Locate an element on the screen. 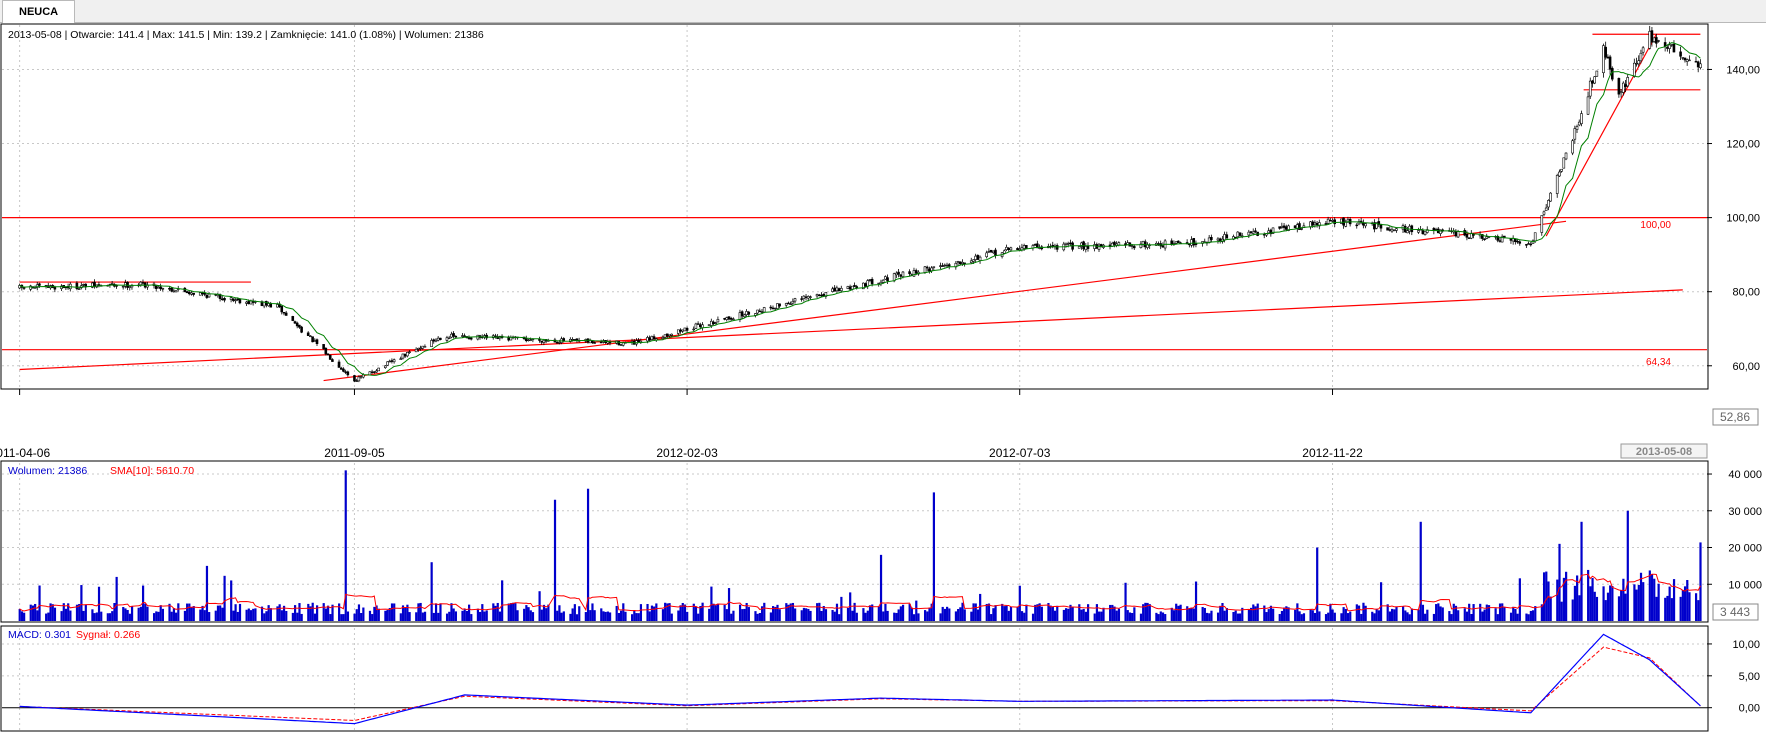  date-tick-label: 2011-09-05 is located at coordinates (354, 453).